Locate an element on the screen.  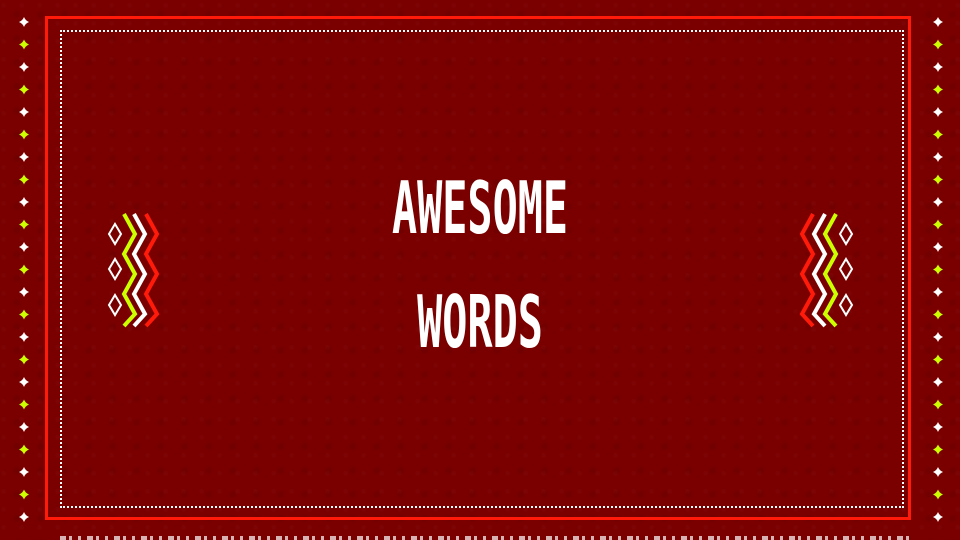
left-zigzag-ornament is located at coordinates (133, 270).